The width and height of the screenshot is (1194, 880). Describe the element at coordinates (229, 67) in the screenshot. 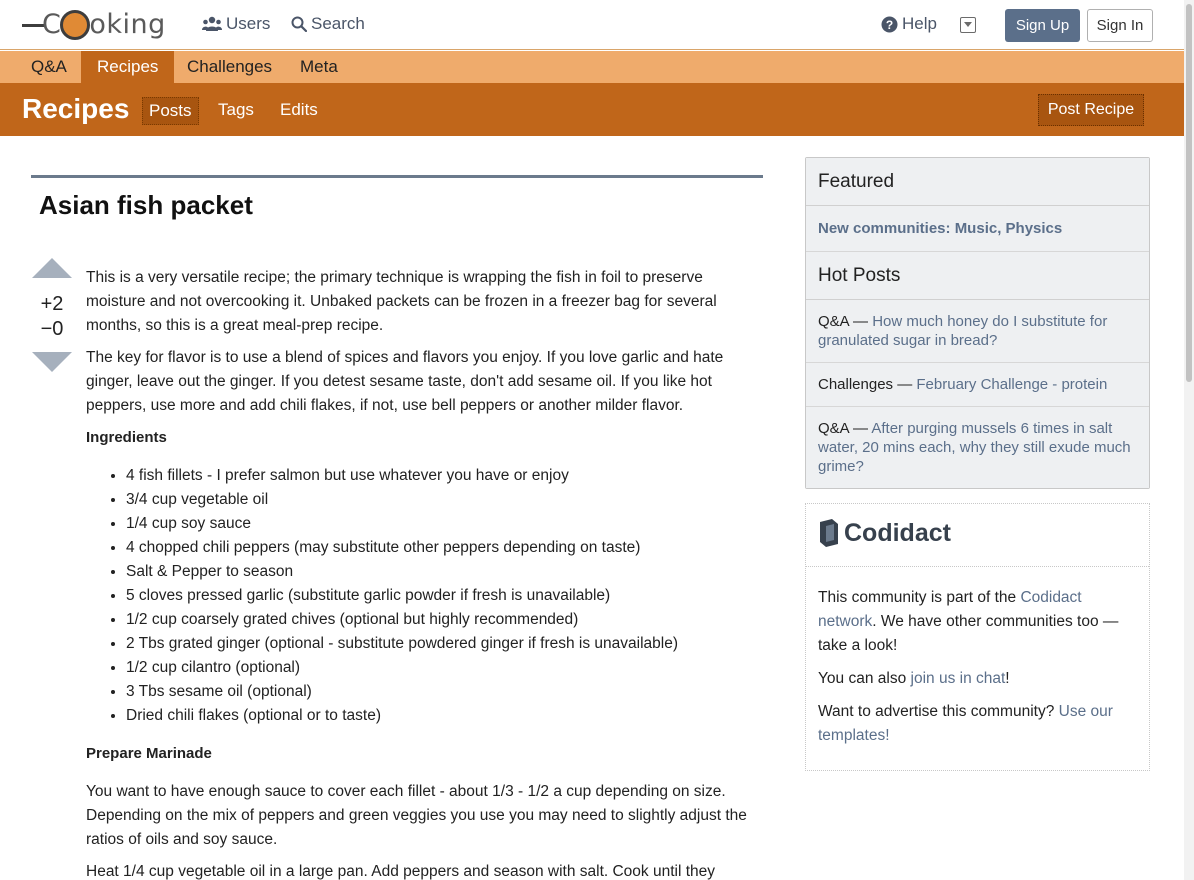

I see `tab-challenges: Challenges` at that location.